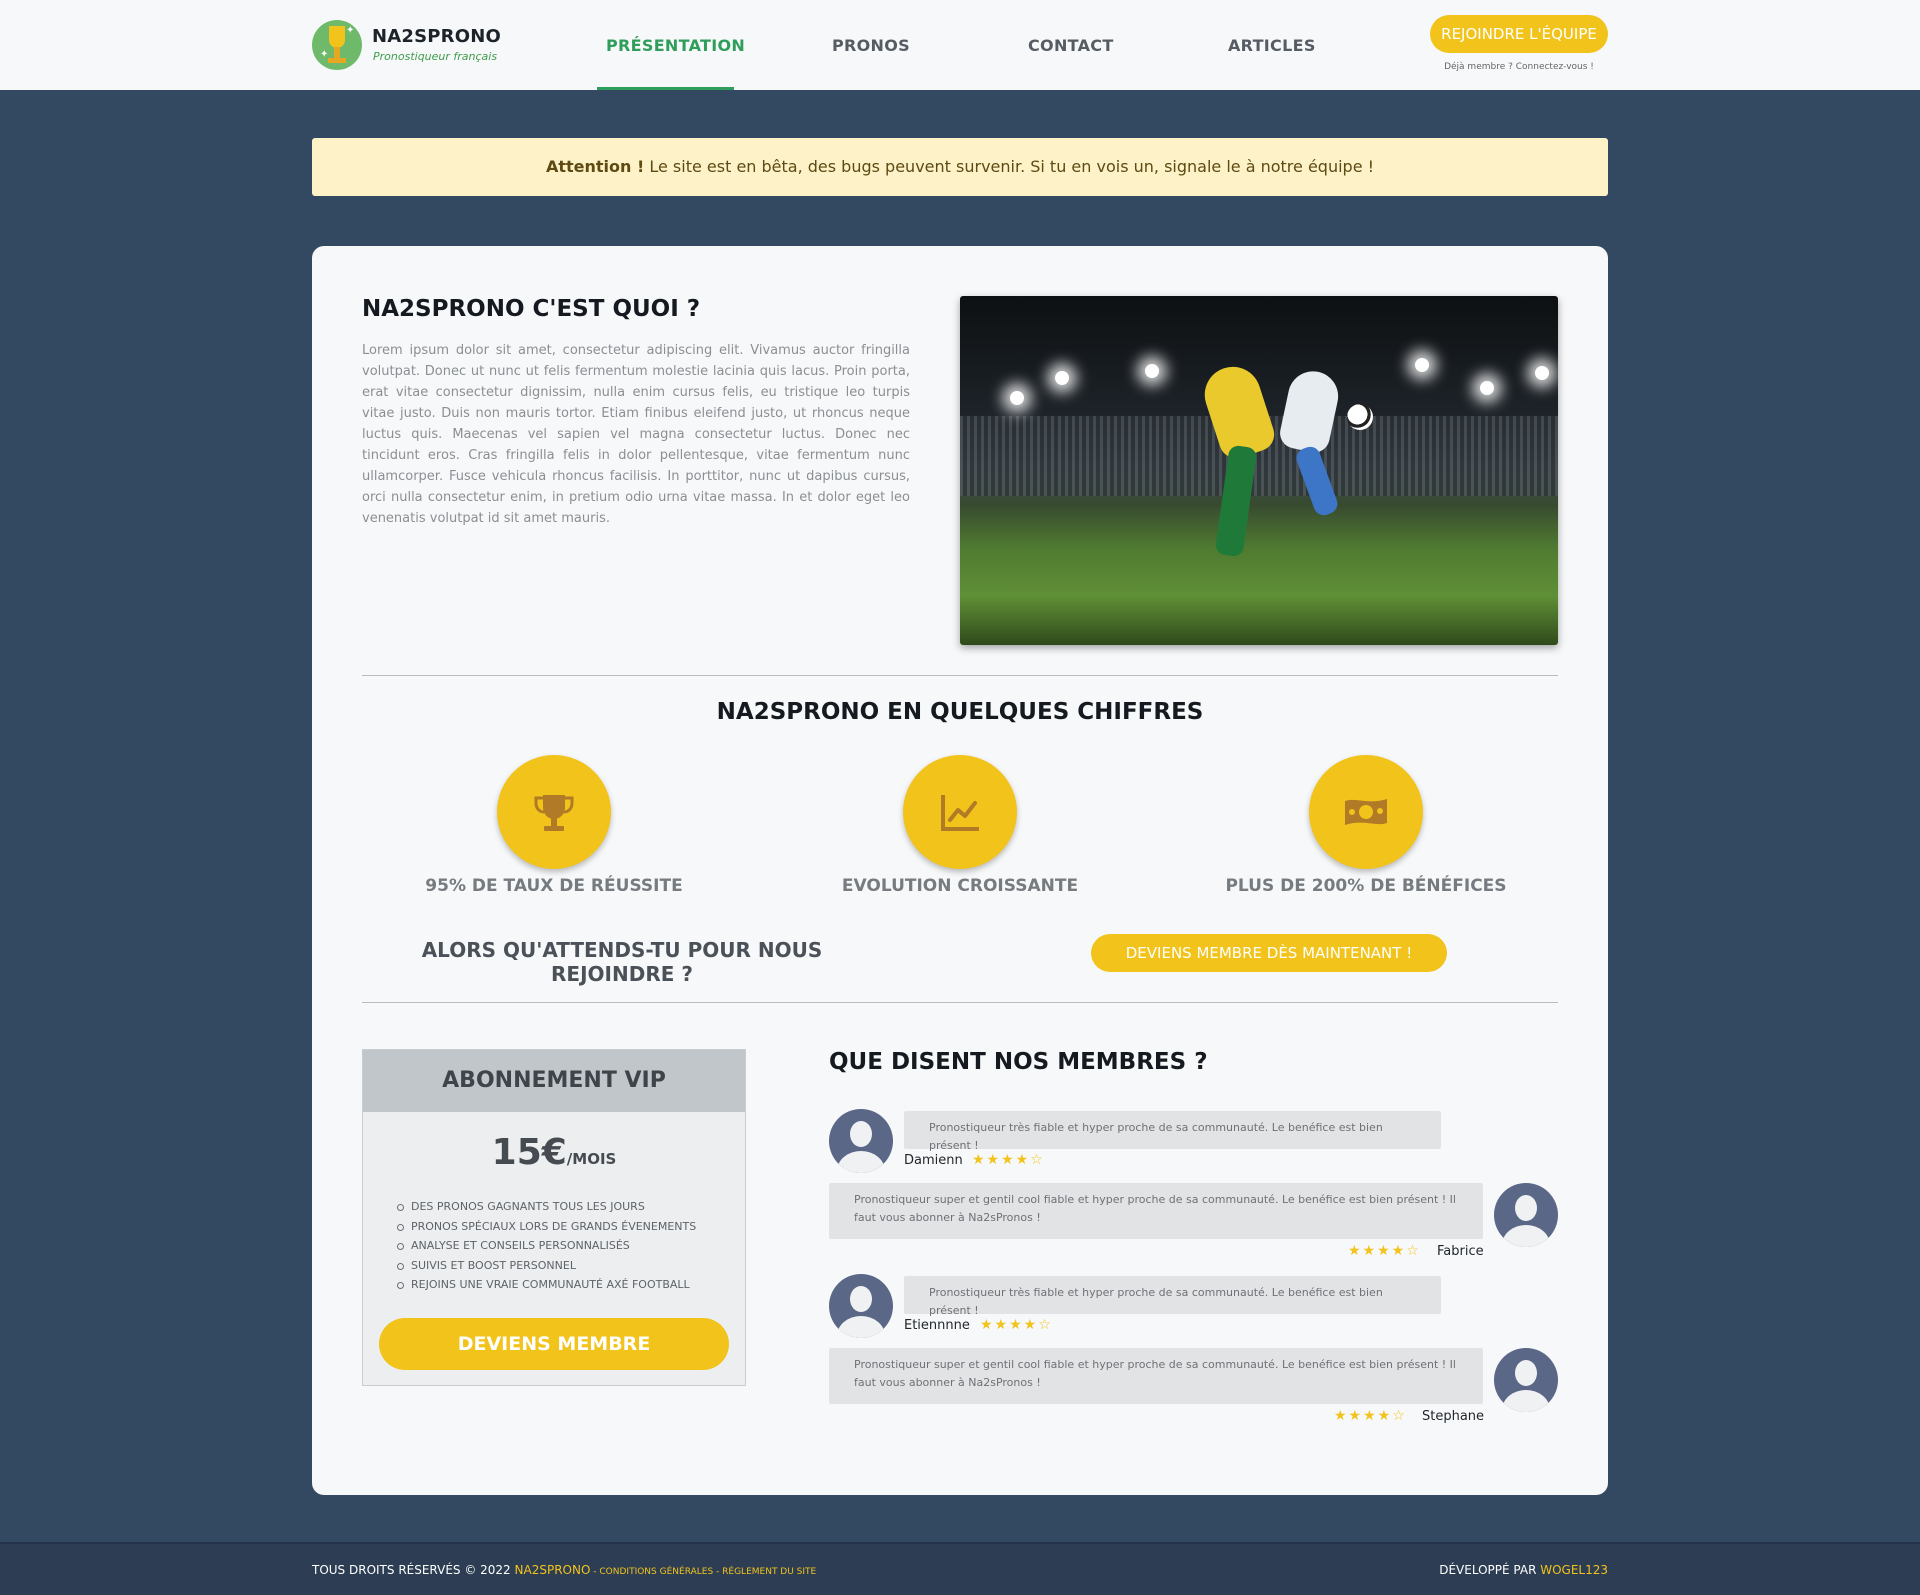  Describe the element at coordinates (436, 36) in the screenshot. I see `brand-name: NA2SPRONO` at that location.